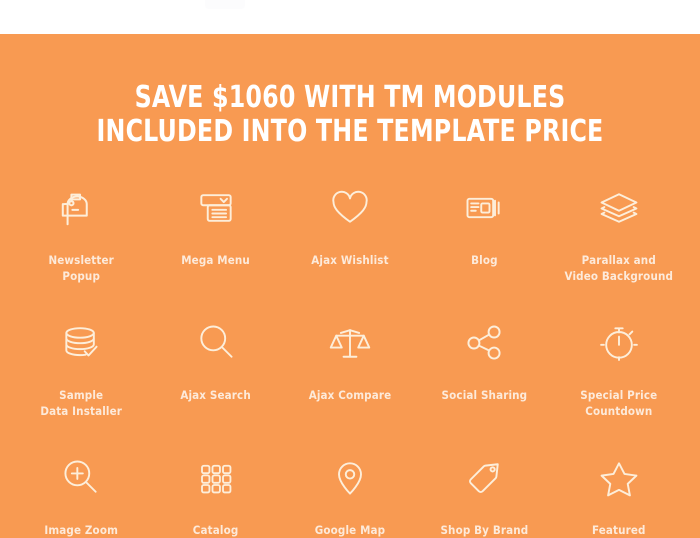 This screenshot has height=538, width=700. What do you see at coordinates (619, 208) in the screenshot?
I see `layers-icon` at bounding box center [619, 208].